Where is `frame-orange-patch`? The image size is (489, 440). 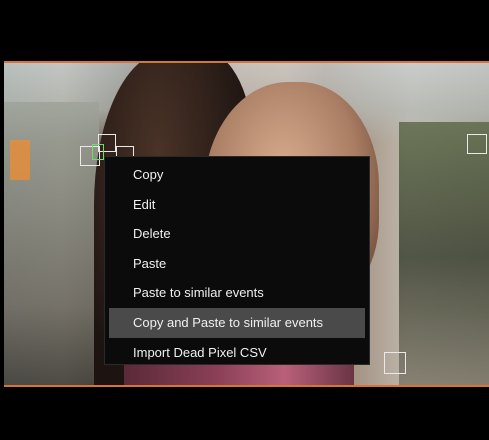 frame-orange-patch is located at coordinates (20, 160).